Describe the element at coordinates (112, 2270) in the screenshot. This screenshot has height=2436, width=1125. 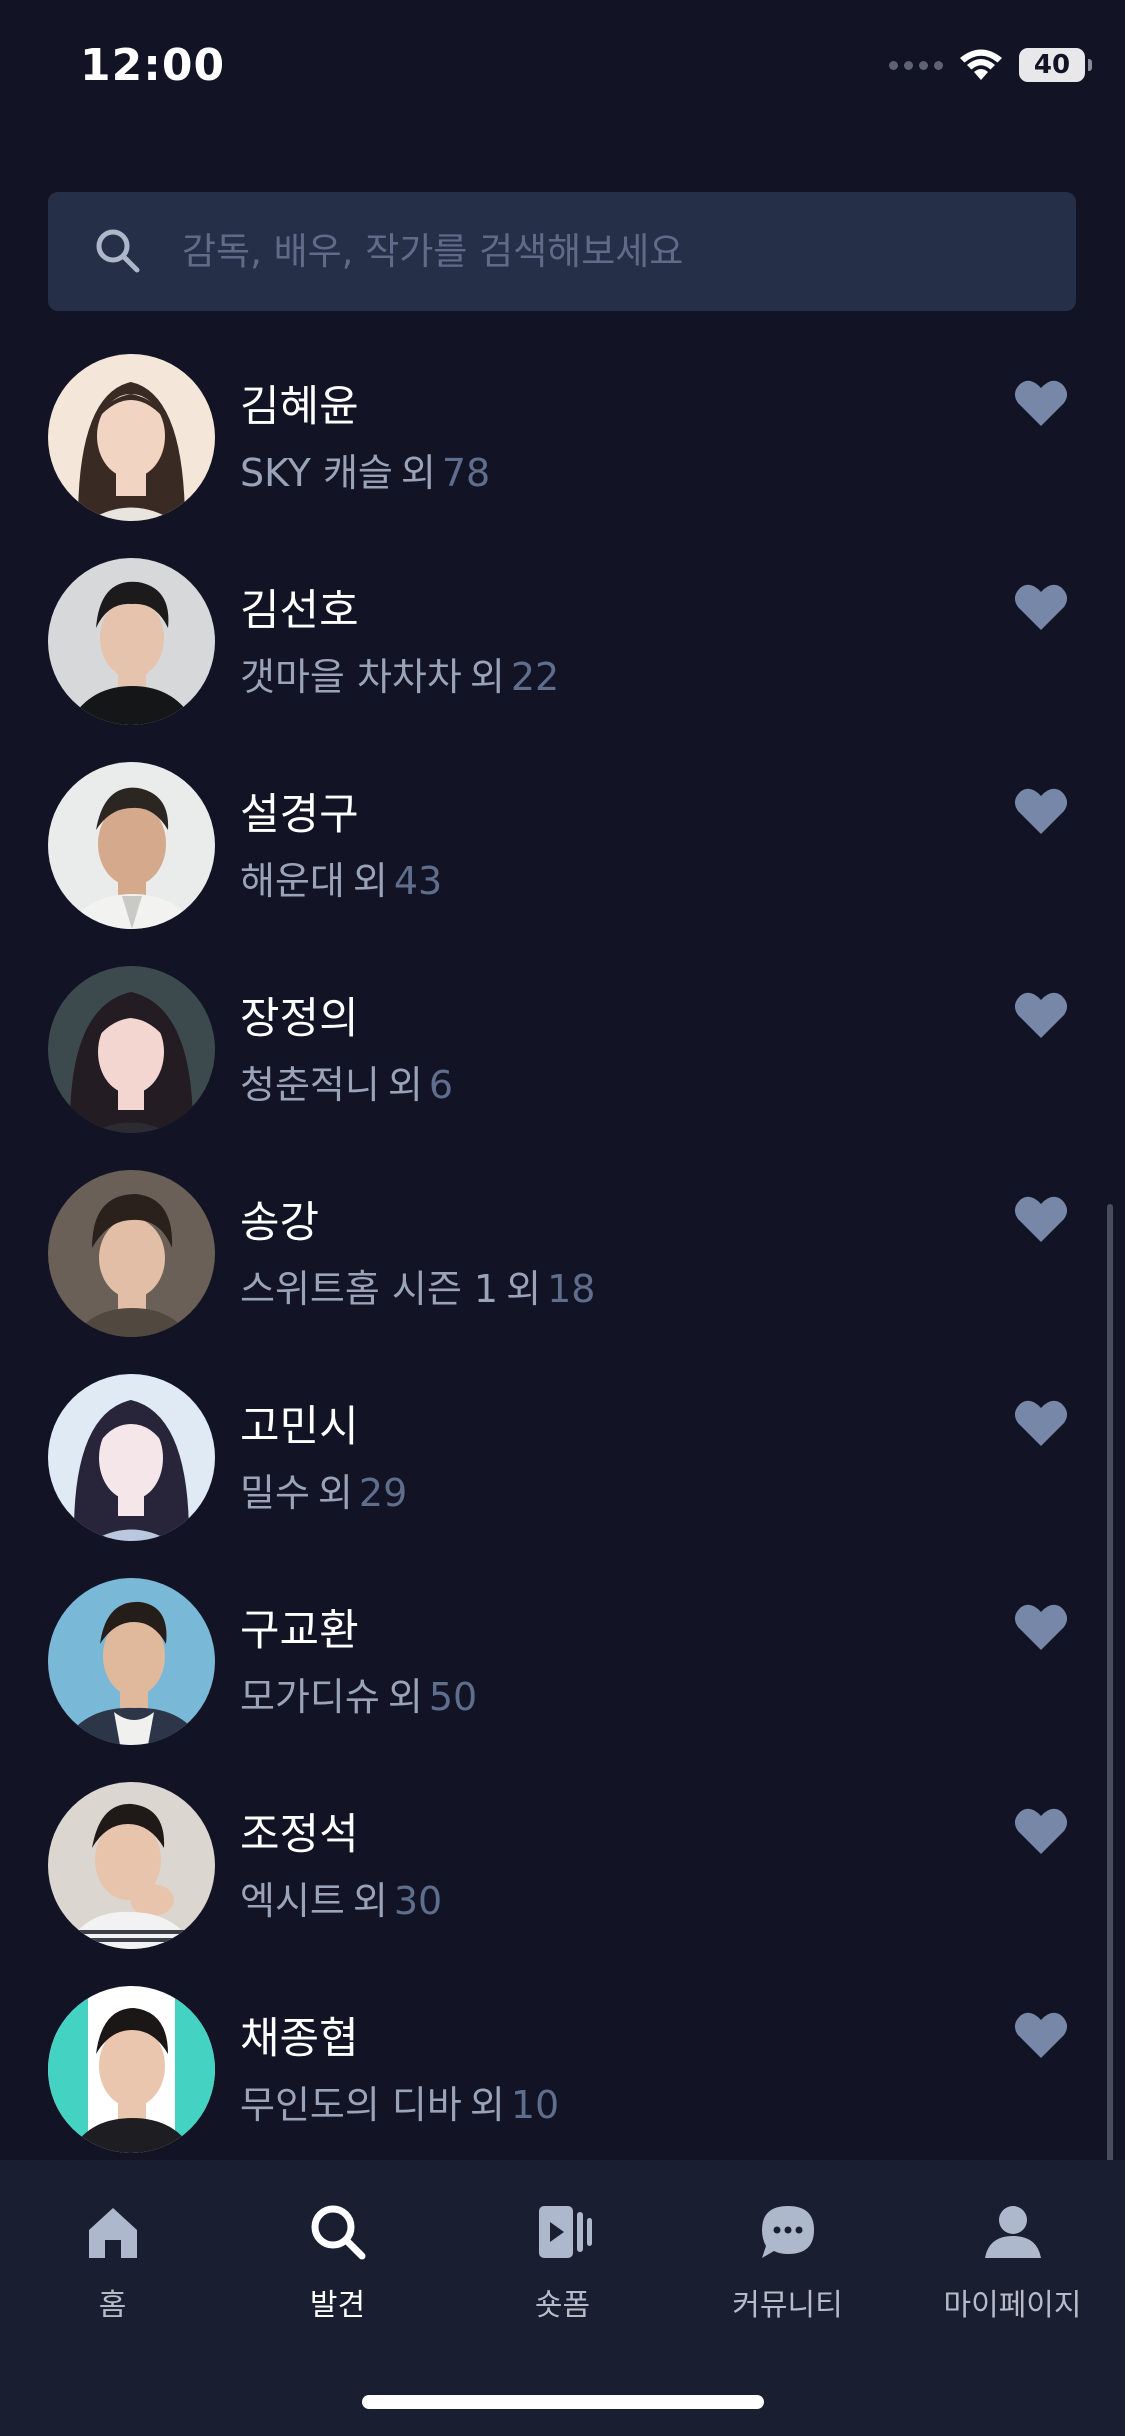
I see `tab-home: 홈` at that location.